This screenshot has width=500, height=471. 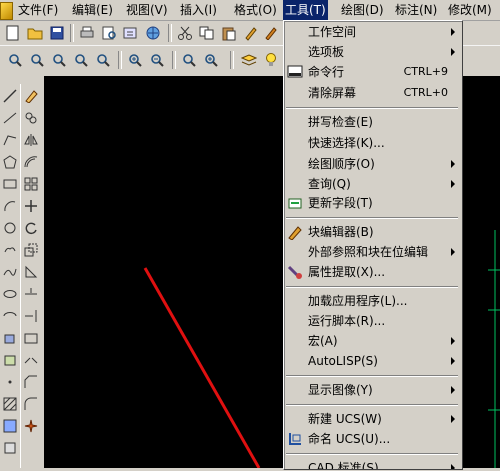 What do you see at coordinates (31, 426) in the screenshot?
I see `explode-icon` at bounding box center [31, 426].